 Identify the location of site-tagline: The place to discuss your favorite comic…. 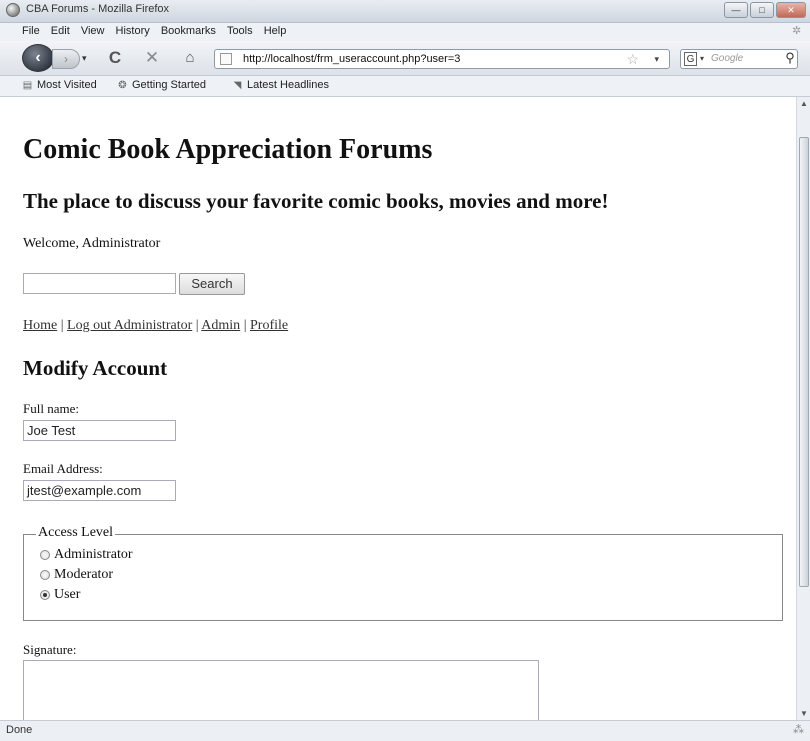
(316, 201).